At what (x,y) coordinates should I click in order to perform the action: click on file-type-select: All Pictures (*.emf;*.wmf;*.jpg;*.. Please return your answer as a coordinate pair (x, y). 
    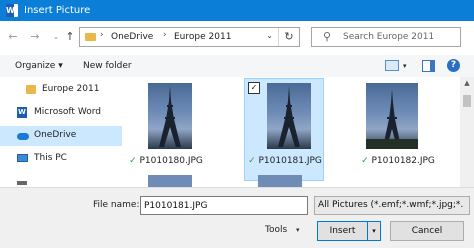
    Looking at the image, I should click on (392, 205).